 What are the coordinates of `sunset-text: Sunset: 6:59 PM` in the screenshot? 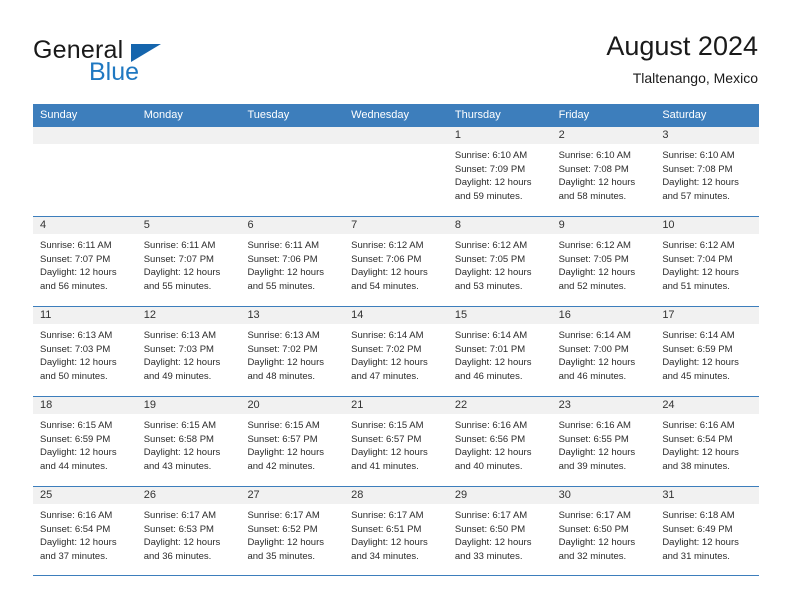 It's located at (75, 439).